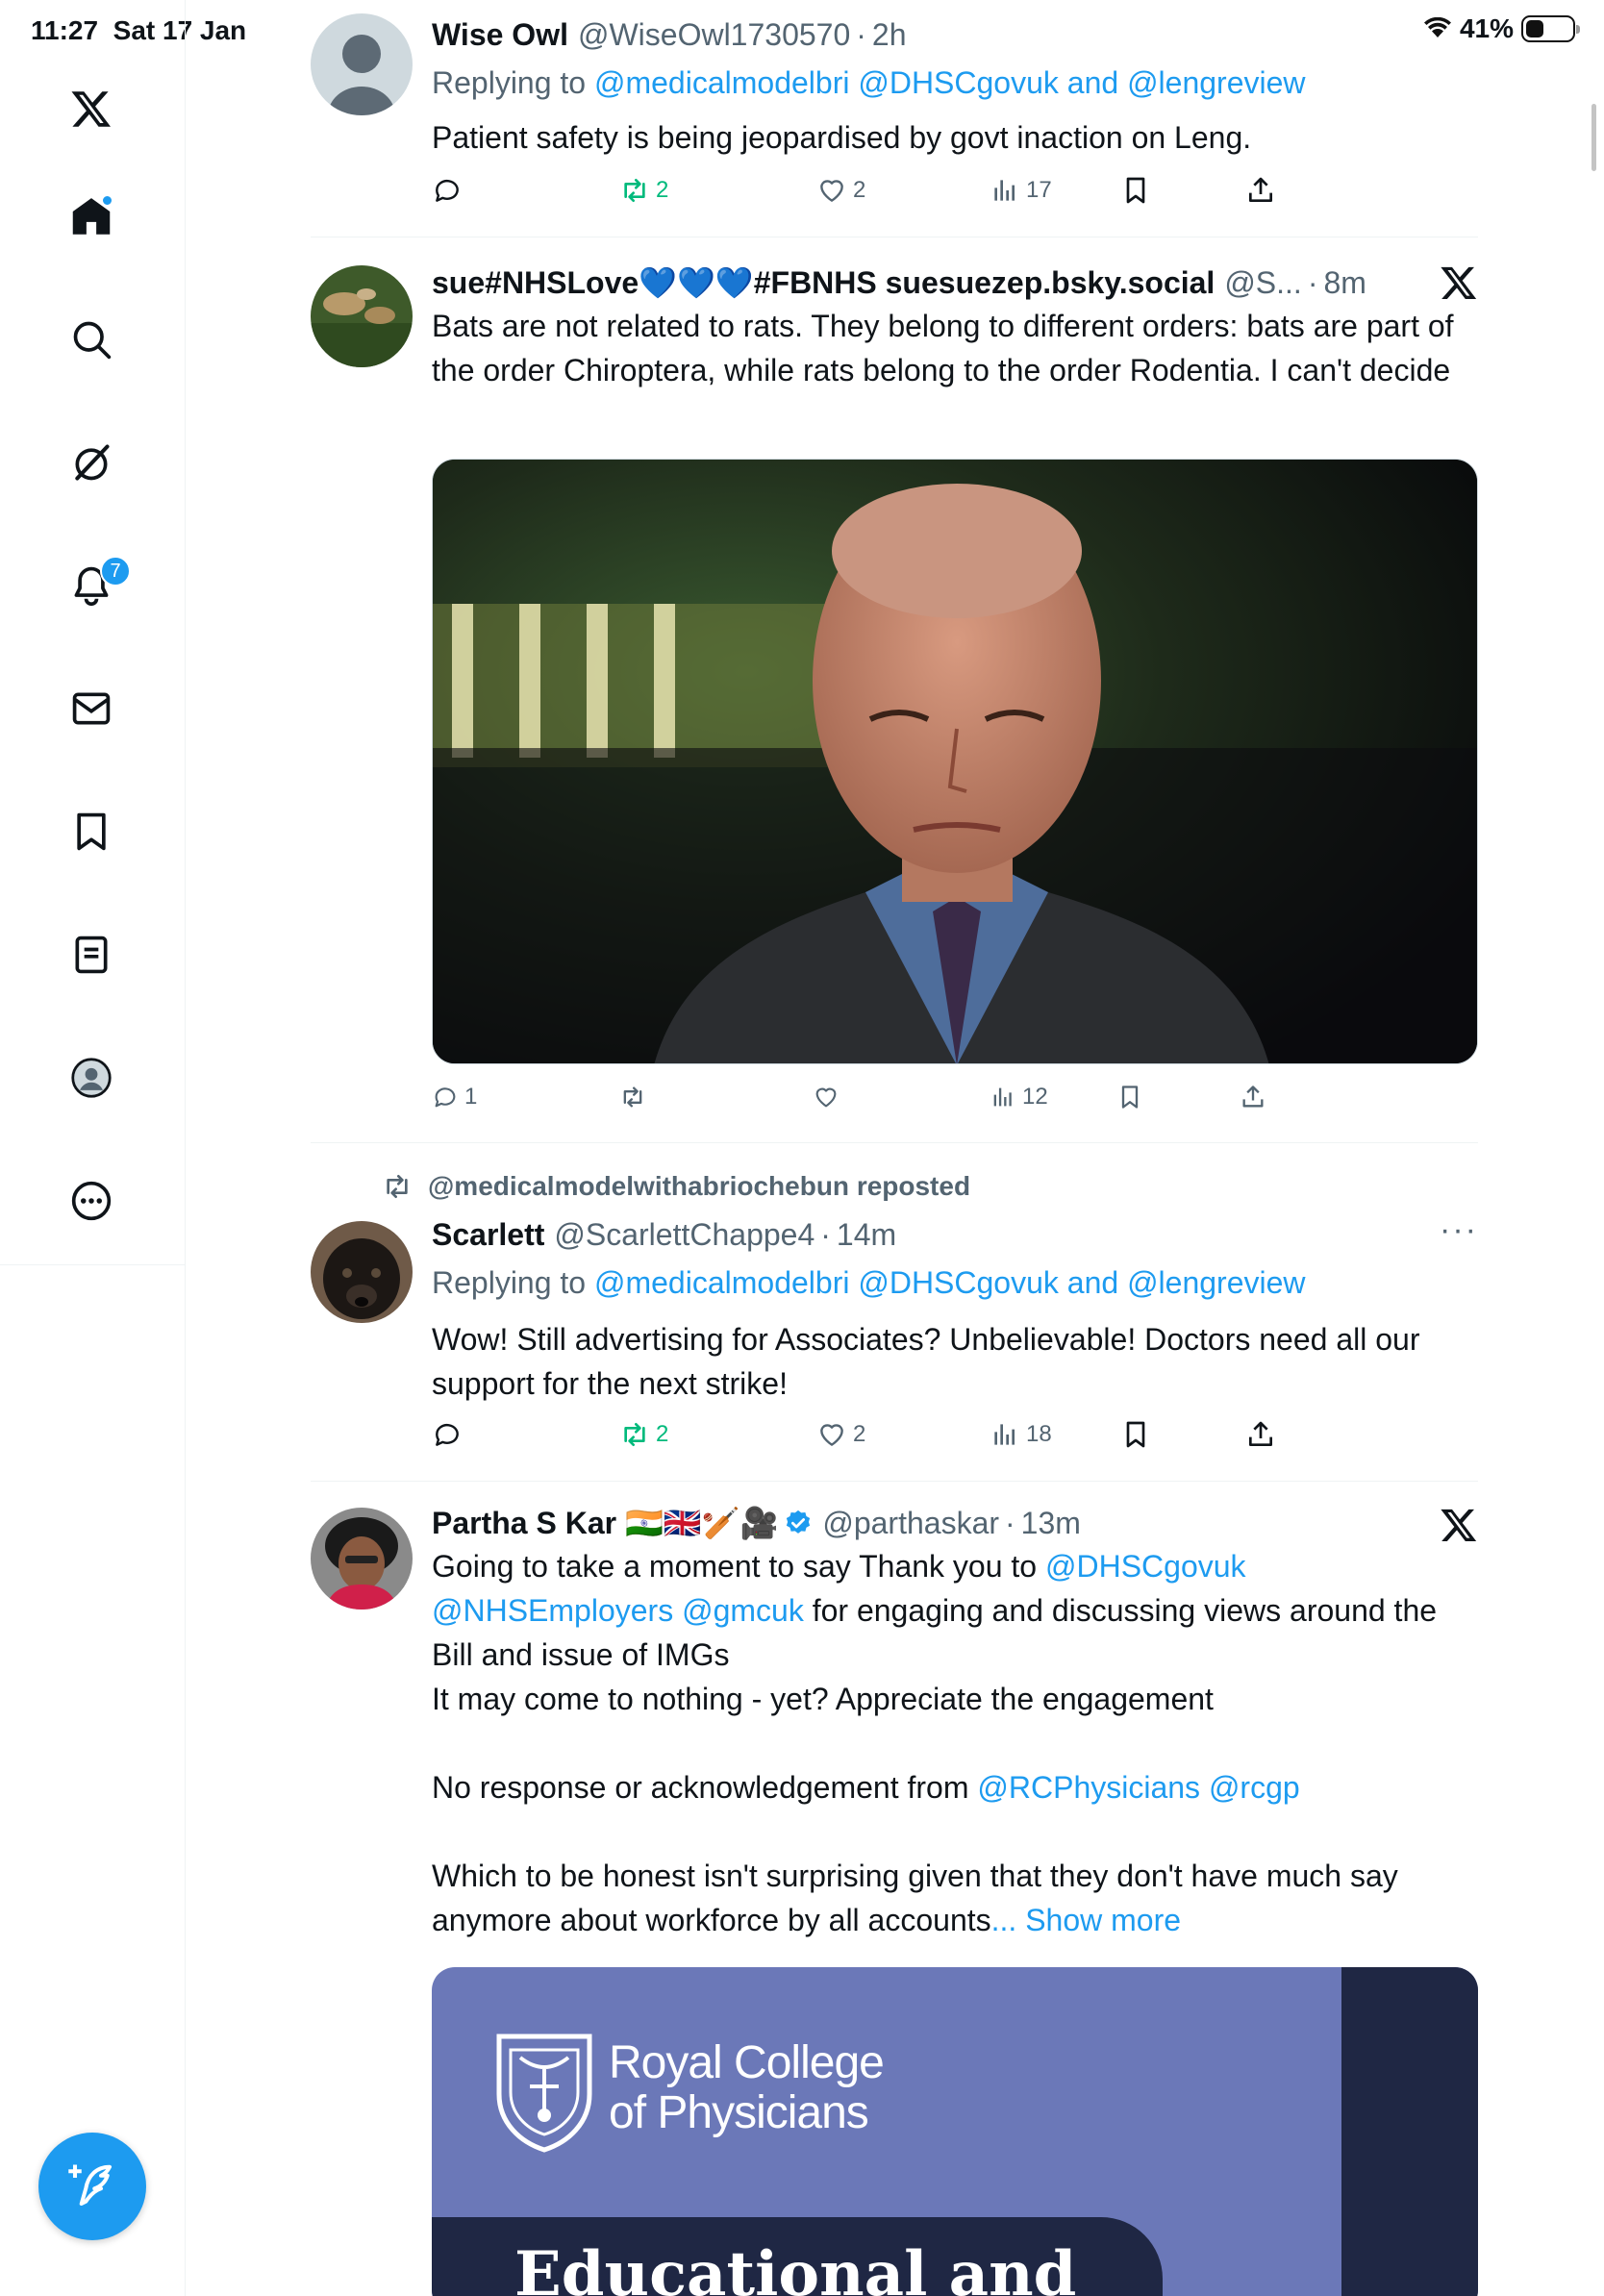  I want to click on notifications-icon: 7, so click(97, 584).